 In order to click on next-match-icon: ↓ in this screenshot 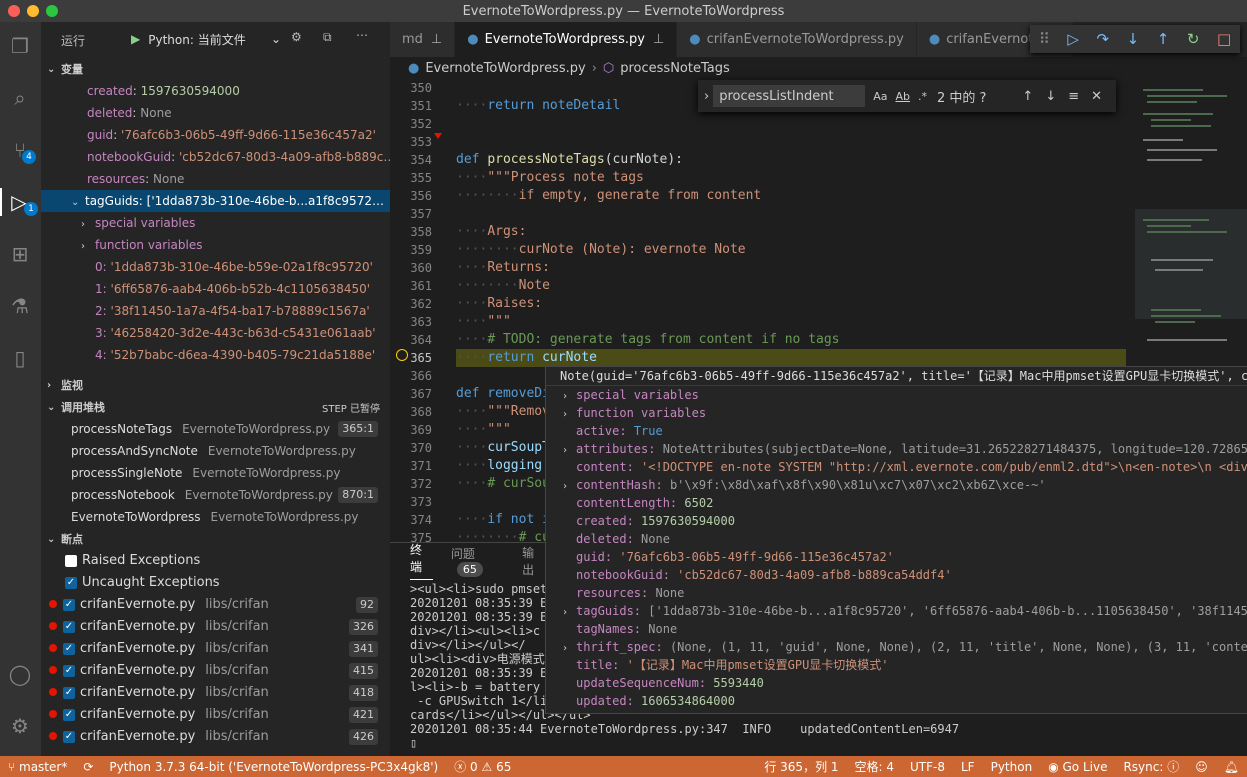, I will do `click(1050, 96)`.